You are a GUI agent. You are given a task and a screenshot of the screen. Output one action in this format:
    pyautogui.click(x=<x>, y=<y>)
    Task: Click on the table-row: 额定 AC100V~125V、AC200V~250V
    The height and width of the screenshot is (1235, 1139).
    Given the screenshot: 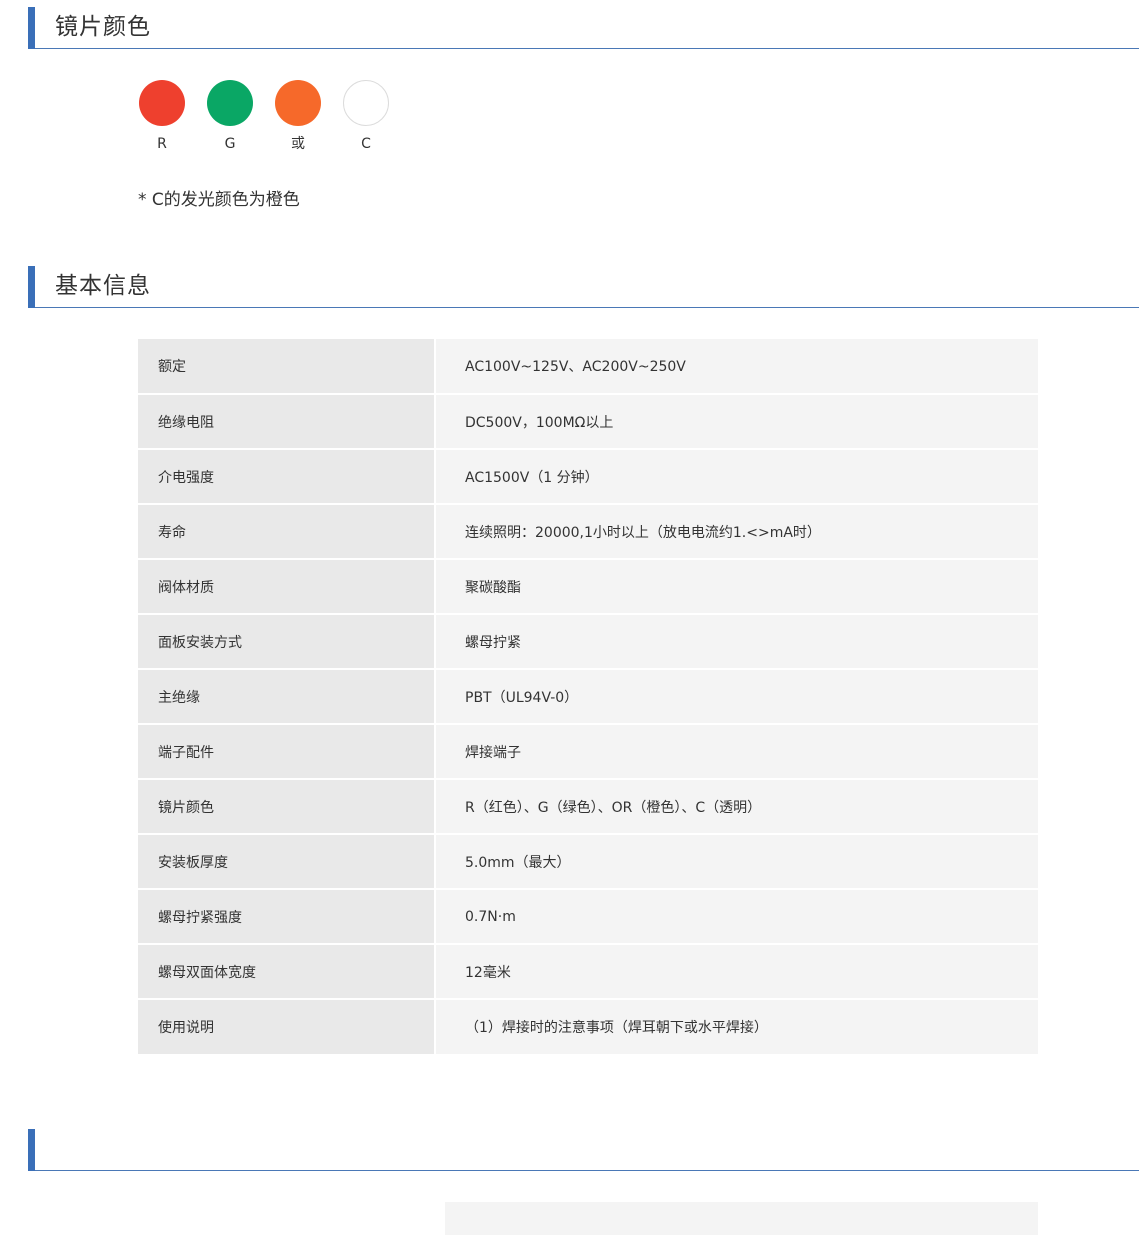 What is the action you would take?
    pyautogui.click(x=588, y=367)
    